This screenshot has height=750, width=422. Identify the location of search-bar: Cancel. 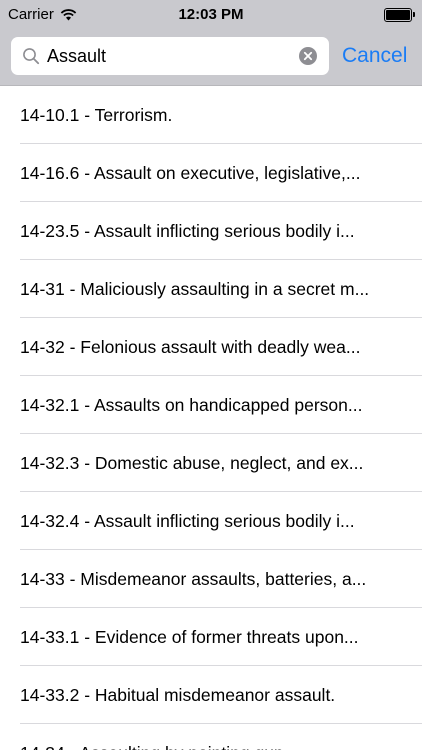
(211, 58).